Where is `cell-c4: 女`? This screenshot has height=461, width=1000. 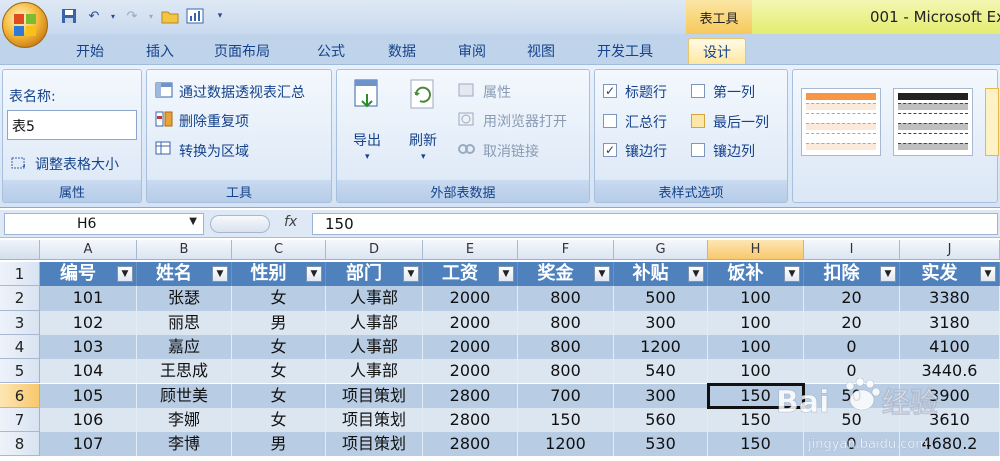
cell-c4: 女 is located at coordinates (279, 347).